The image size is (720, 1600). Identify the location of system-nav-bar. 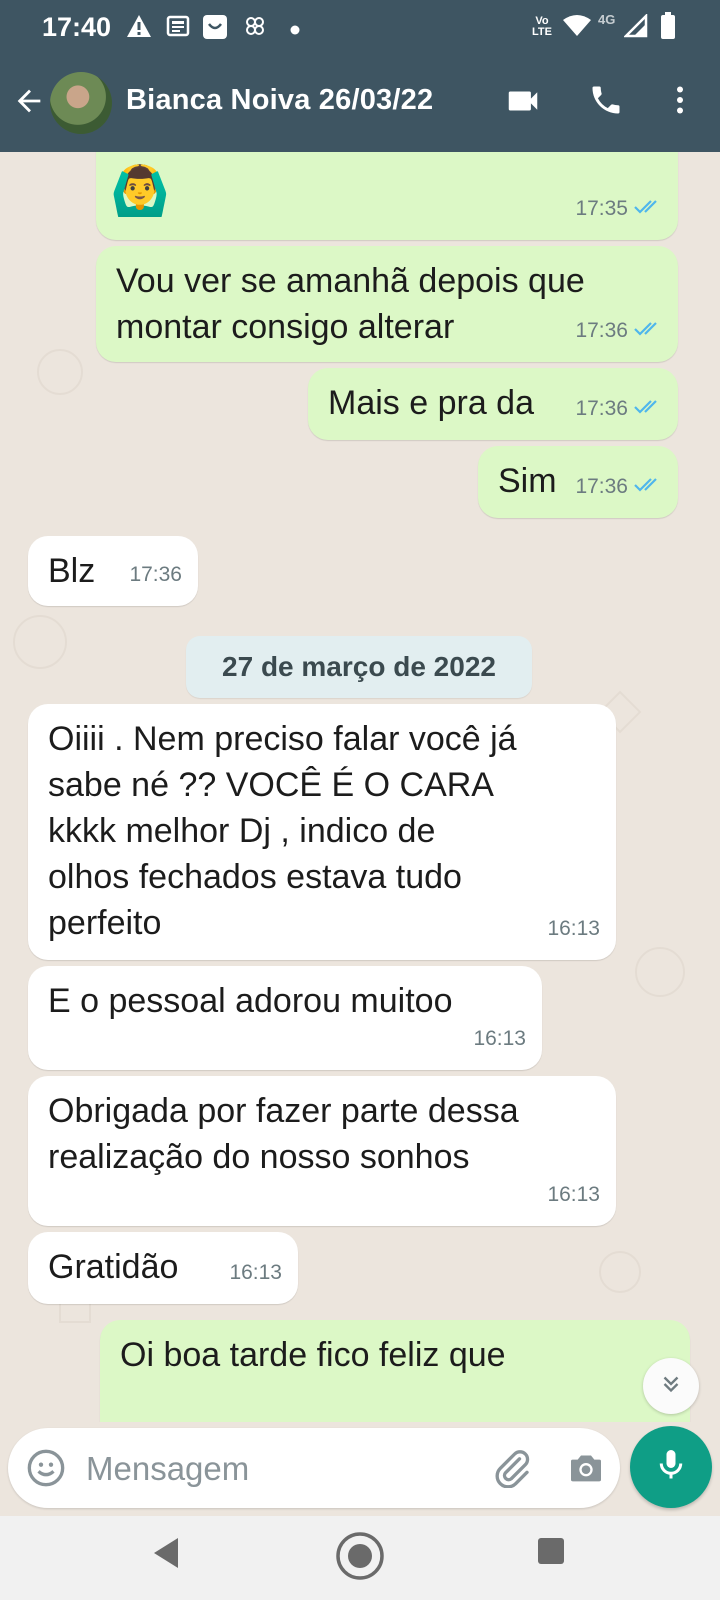
(360, 1558).